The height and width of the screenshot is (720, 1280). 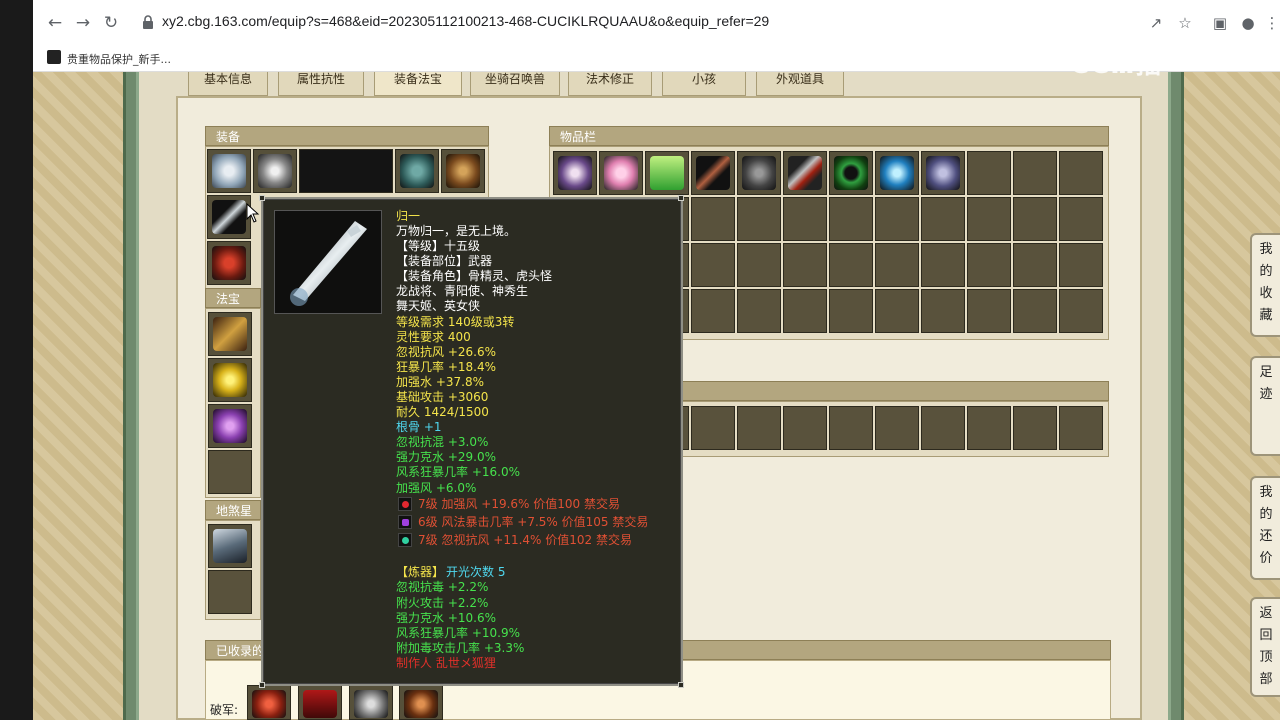 What do you see at coordinates (1220, 23) in the screenshot?
I see `sidepanel-icon: ▣` at bounding box center [1220, 23].